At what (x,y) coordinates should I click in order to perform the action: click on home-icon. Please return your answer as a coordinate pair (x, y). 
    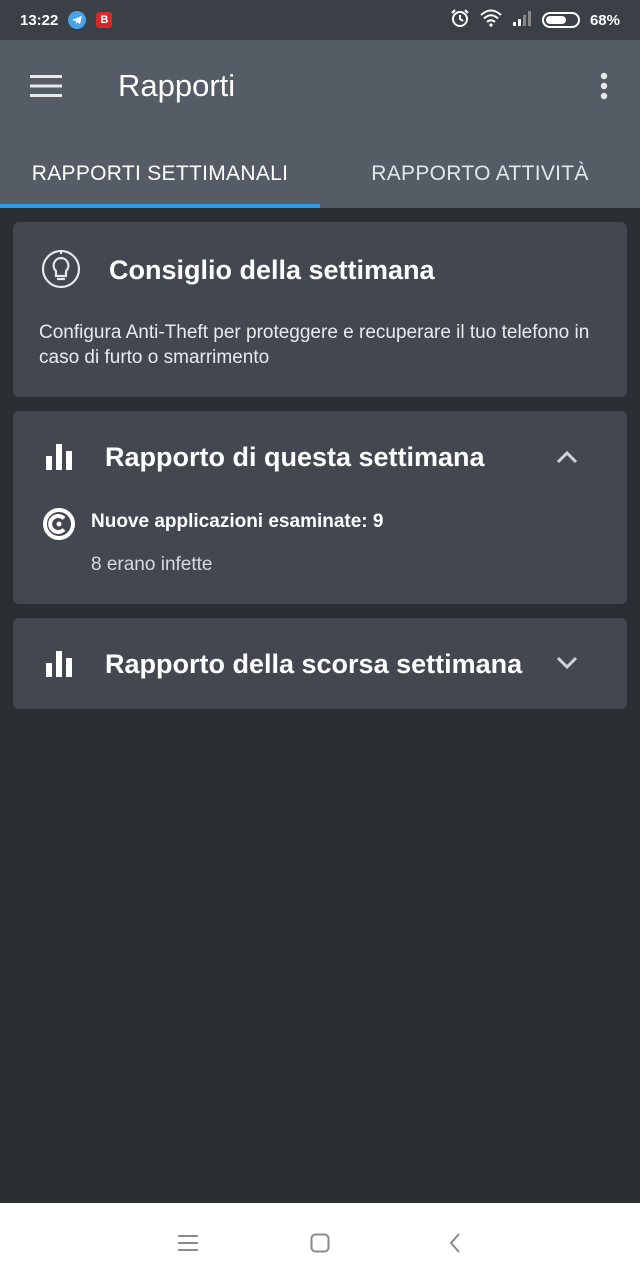
    Looking at the image, I should click on (320, 1243).